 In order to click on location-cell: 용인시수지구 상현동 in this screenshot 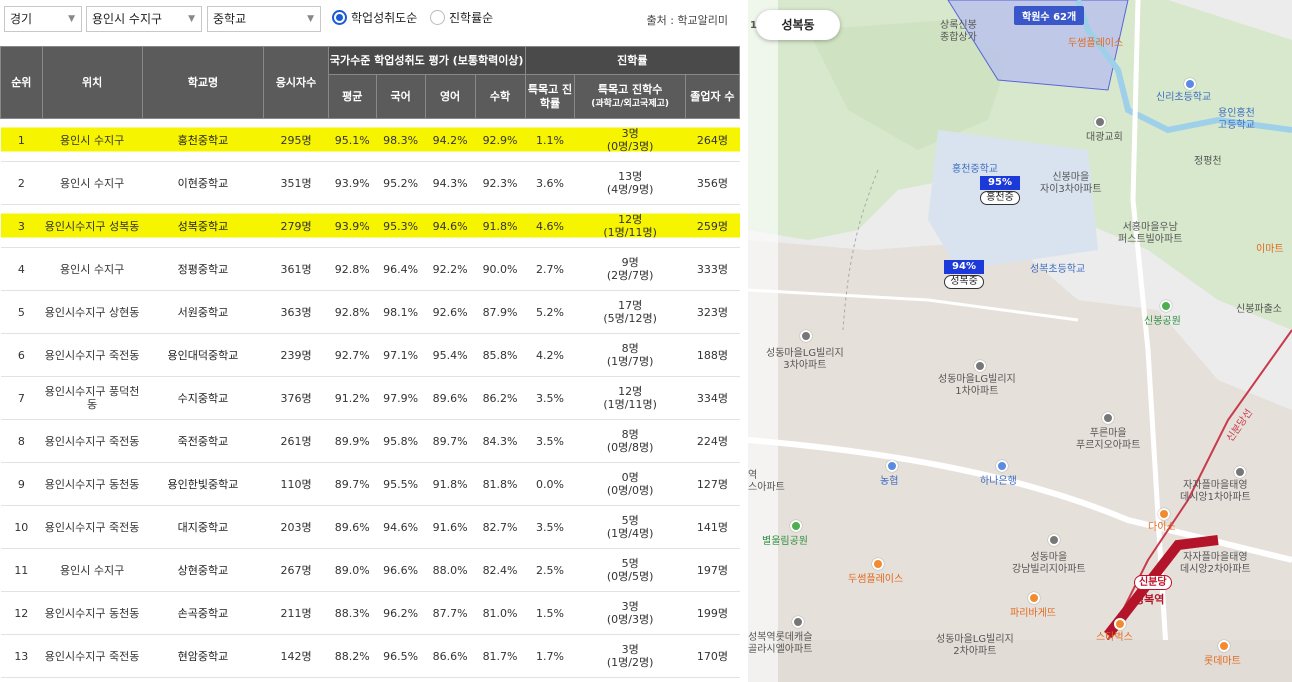, I will do `click(92, 312)`.